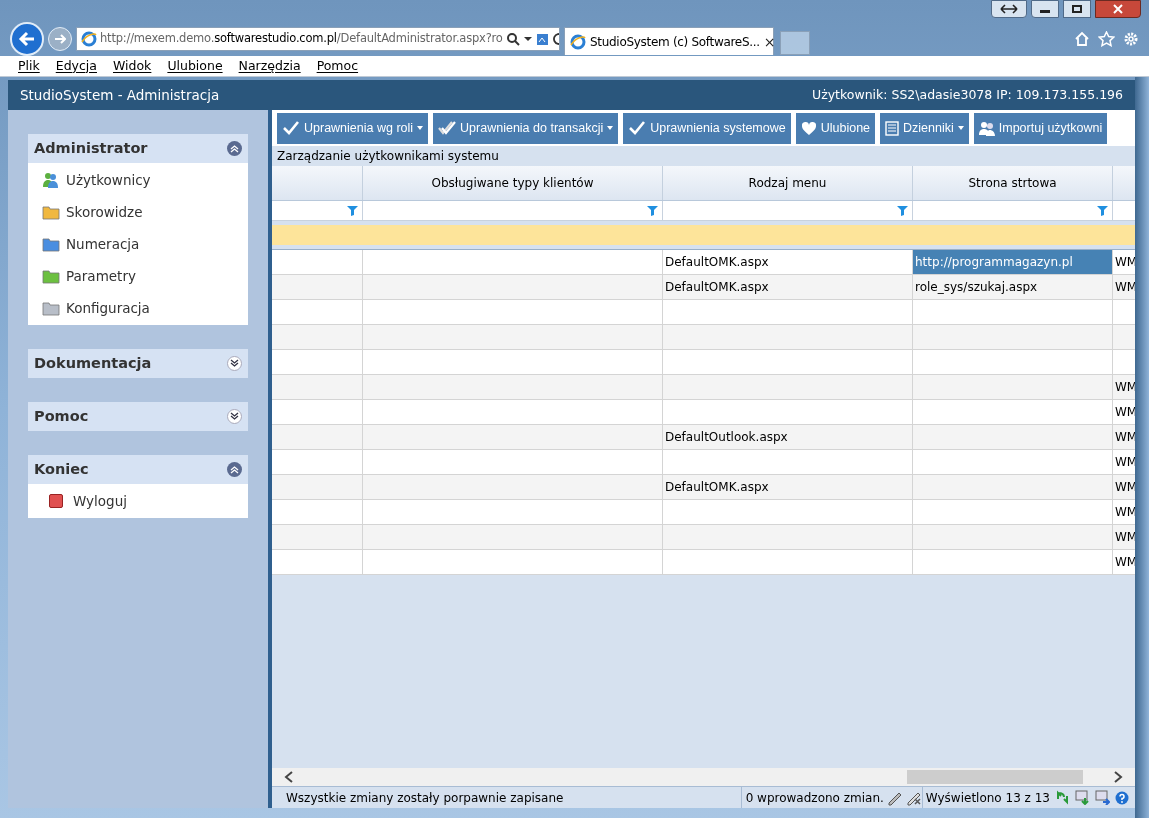 This screenshot has height=818, width=1149. Describe the element at coordinates (289, 777) in the screenshot. I see `scroll-left-icon` at that location.